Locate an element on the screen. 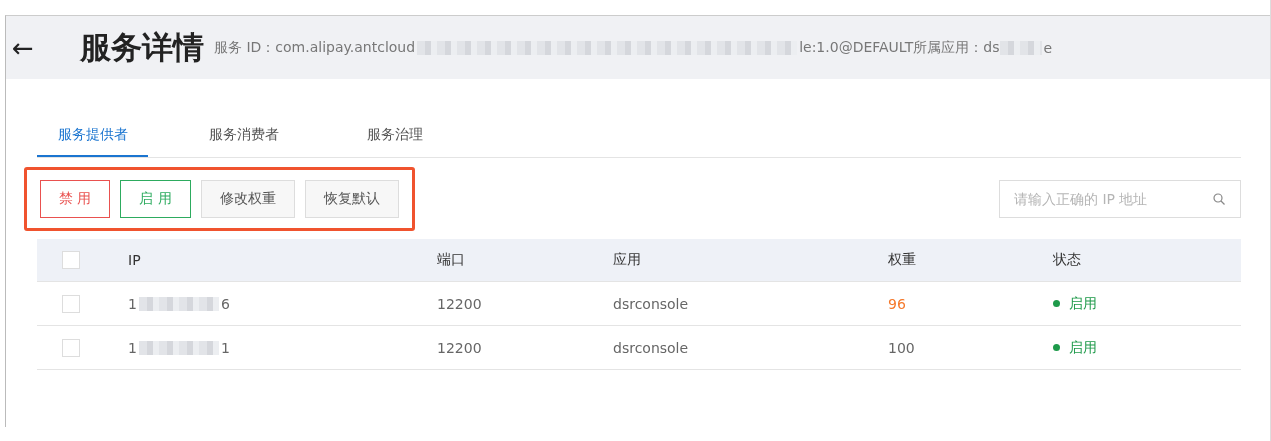  column-header: 权重 is located at coordinates (902, 259).